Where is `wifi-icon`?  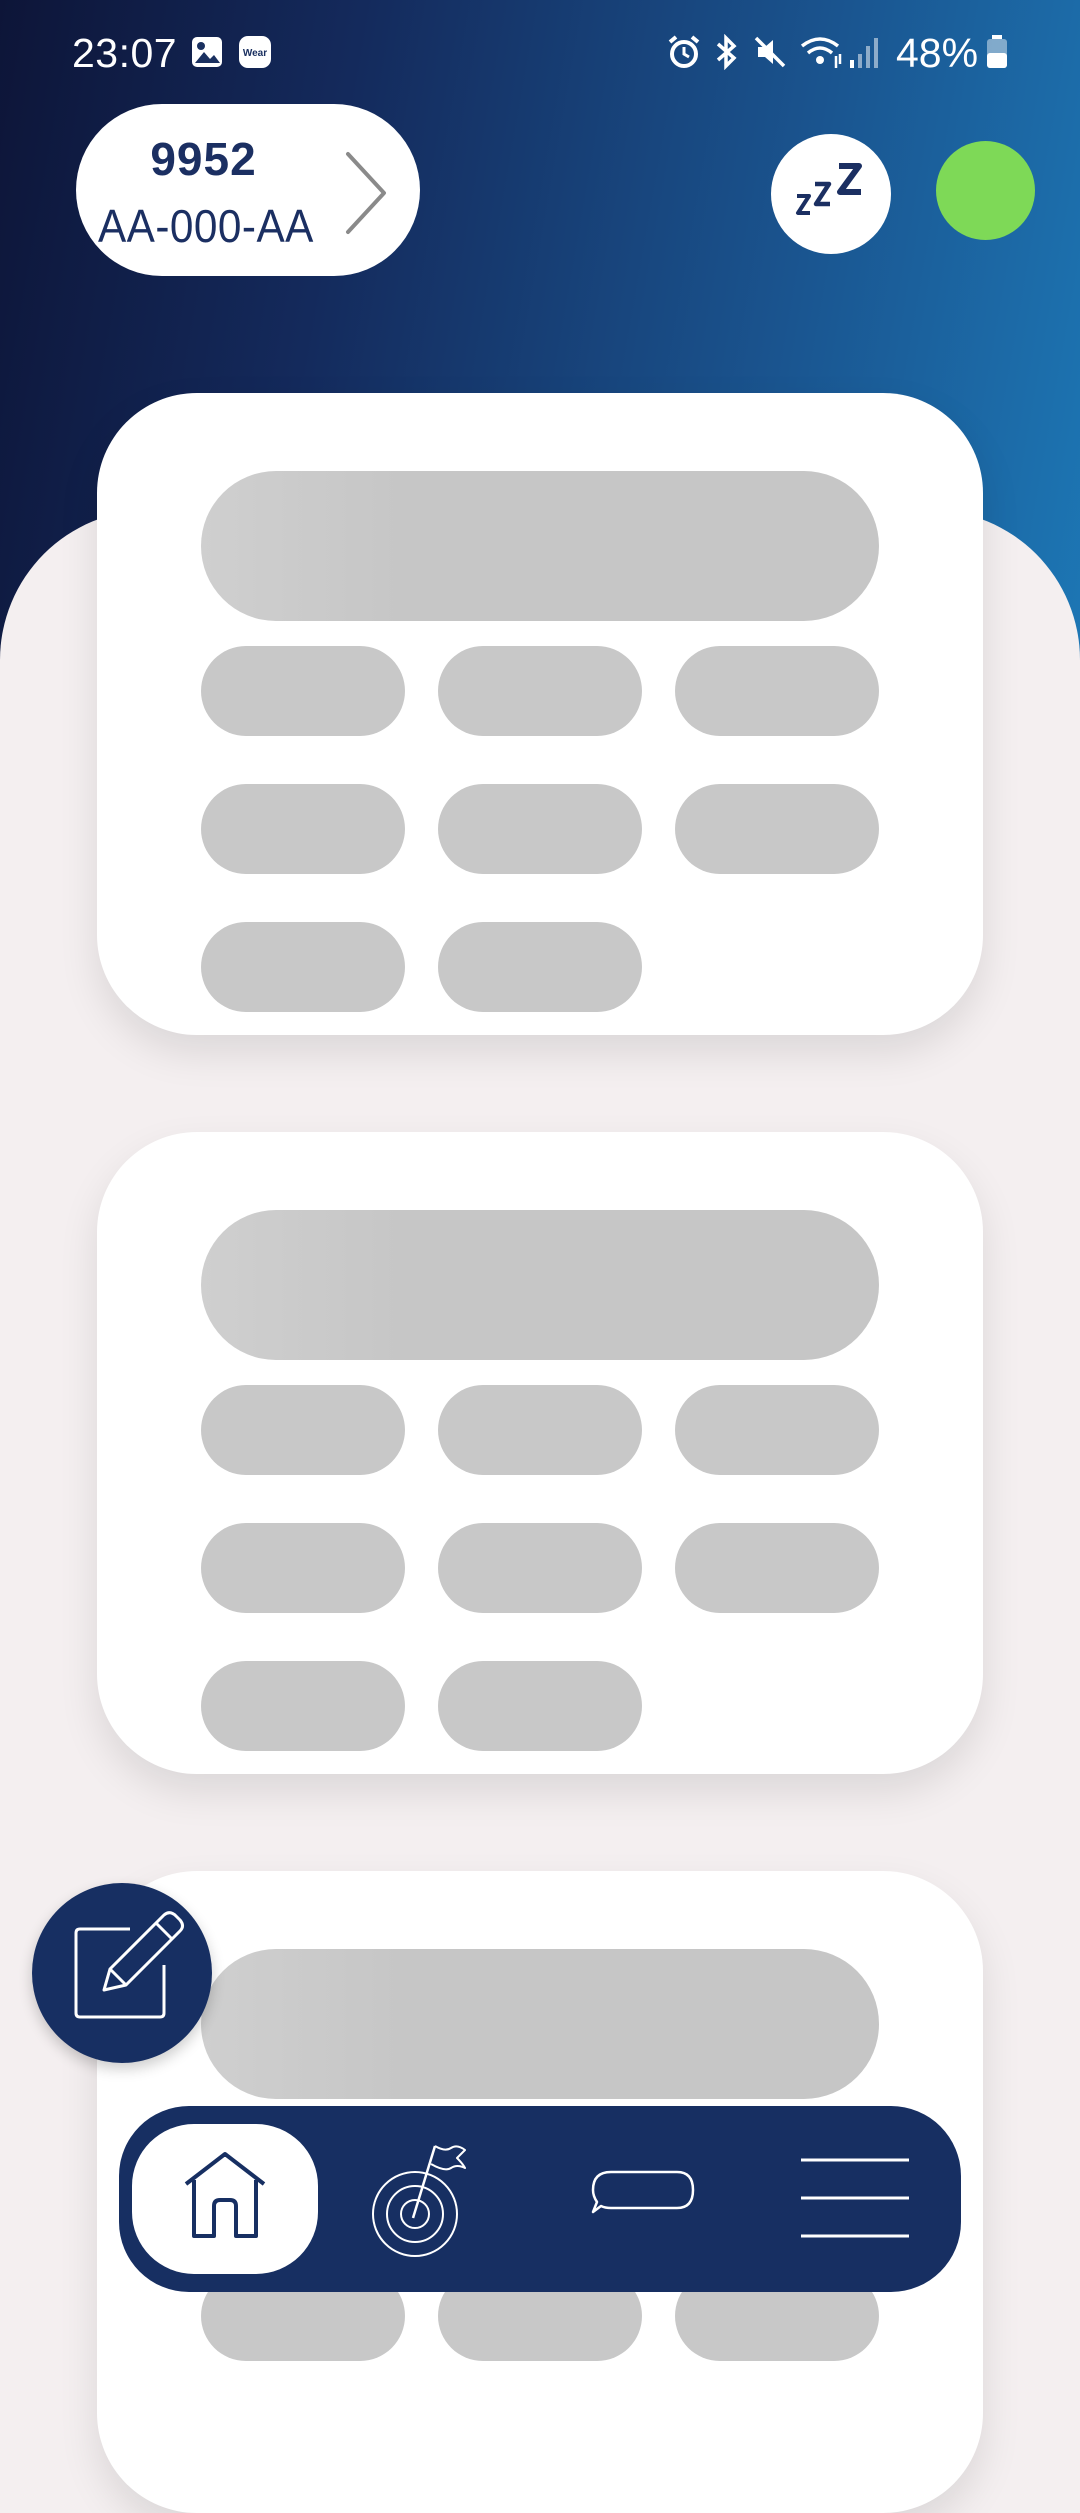
wifi-icon is located at coordinates (822, 57).